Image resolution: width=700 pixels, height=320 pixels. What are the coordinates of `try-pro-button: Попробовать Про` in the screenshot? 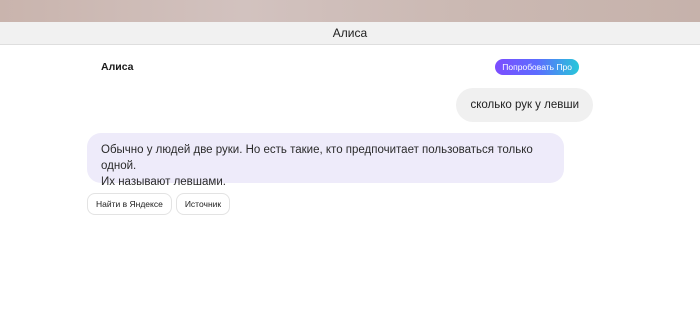 It's located at (537, 67).